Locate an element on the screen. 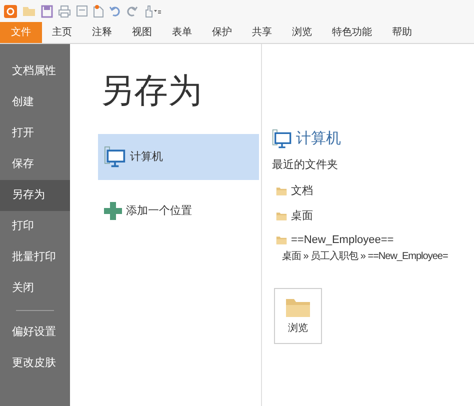 The width and height of the screenshot is (474, 406). sidebar-item: 关闭 is located at coordinates (35, 288).